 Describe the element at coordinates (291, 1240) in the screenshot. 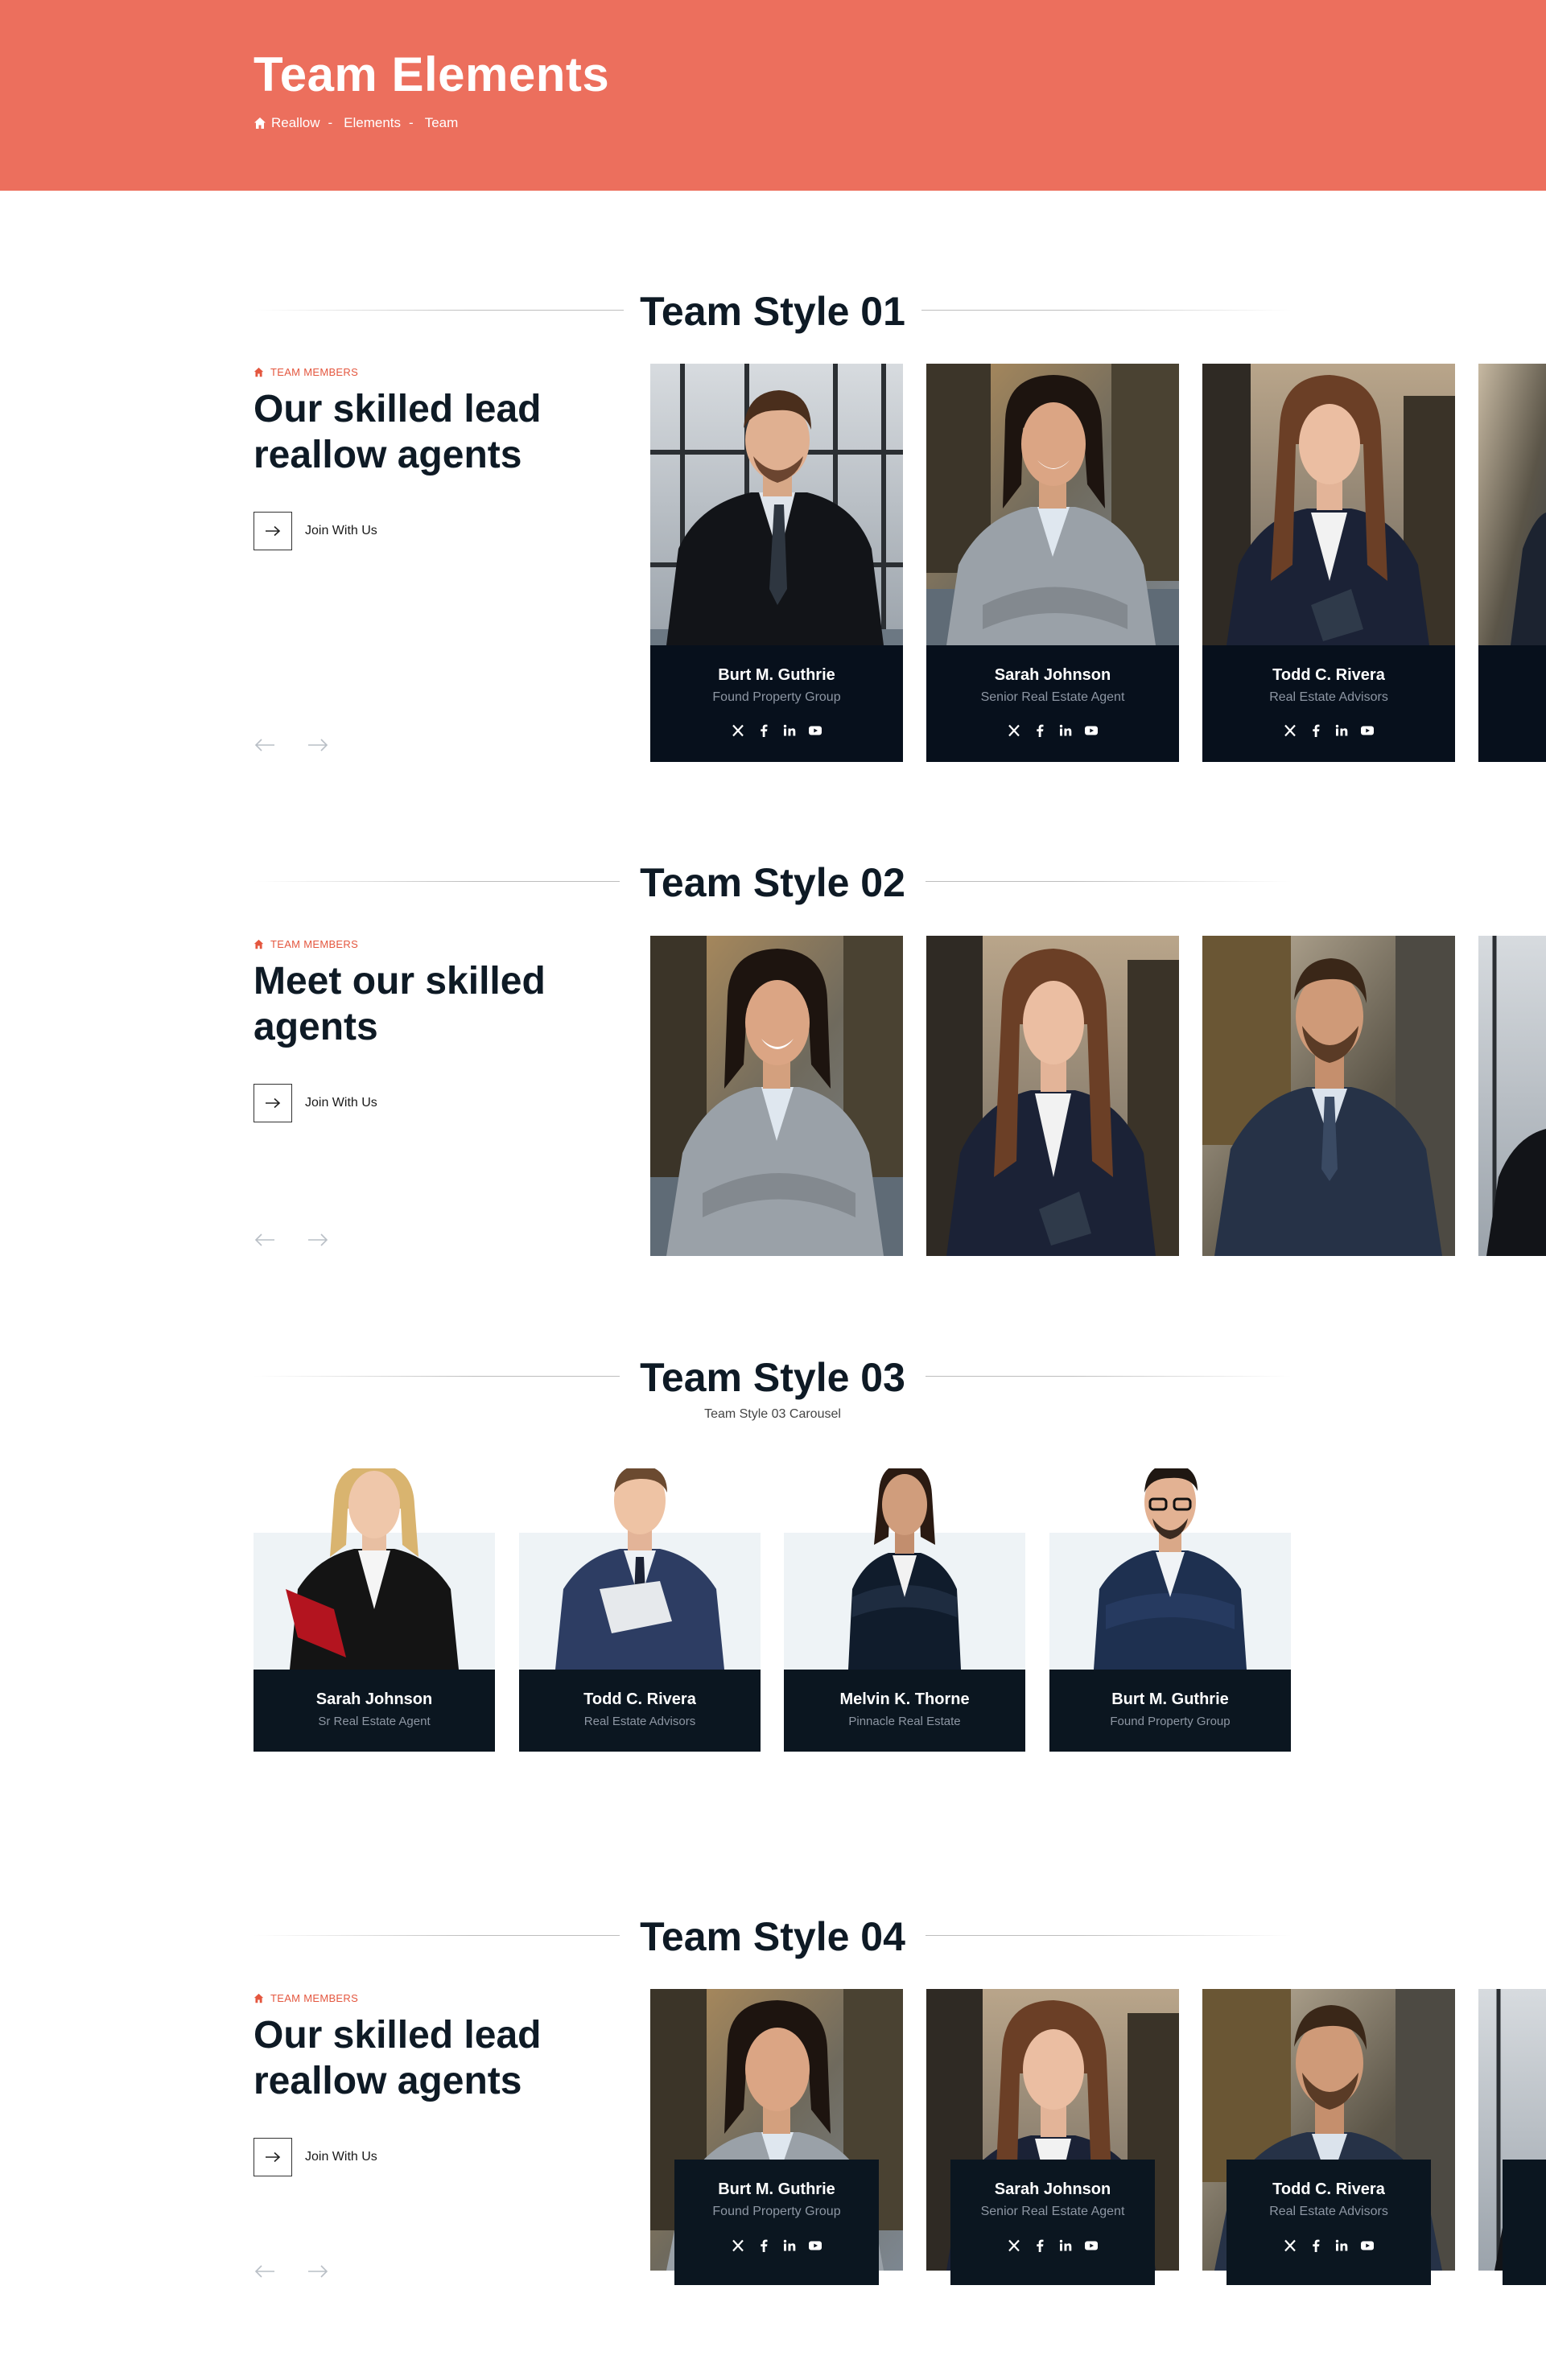

I see `carousel-nav` at that location.